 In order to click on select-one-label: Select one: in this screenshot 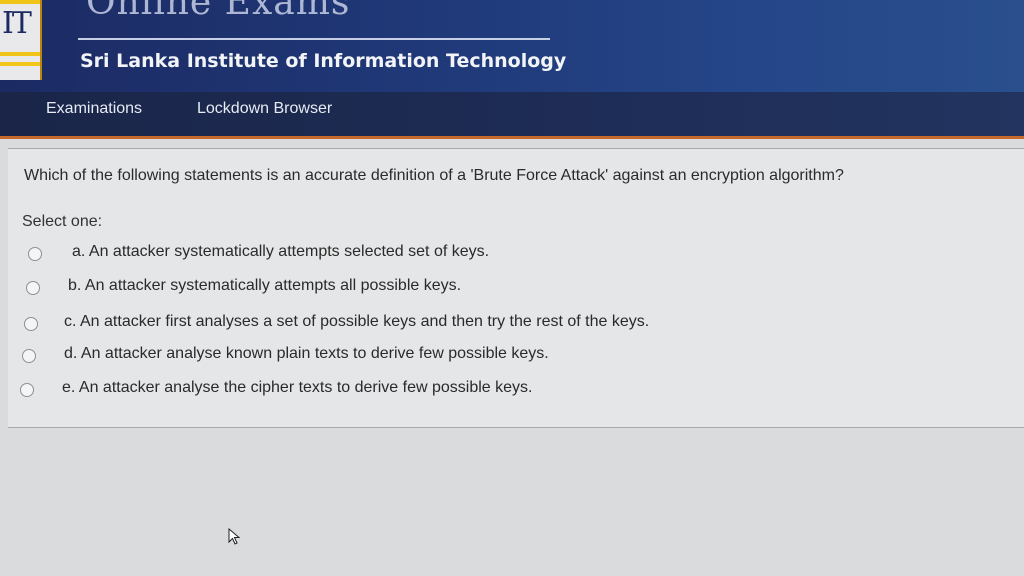, I will do `click(62, 221)`.